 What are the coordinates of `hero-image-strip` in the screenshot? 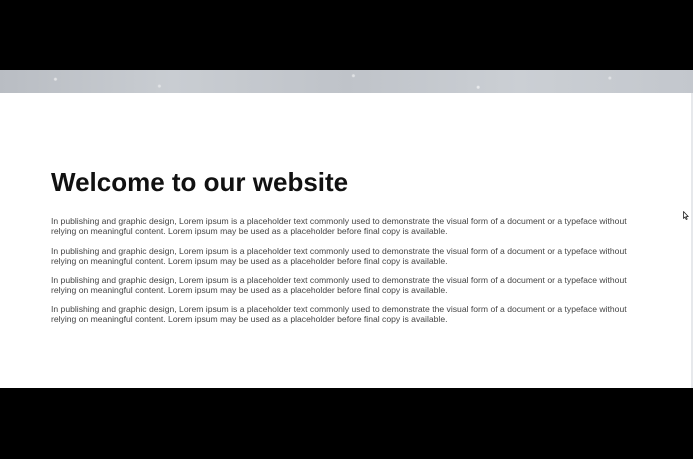 It's located at (346, 81).